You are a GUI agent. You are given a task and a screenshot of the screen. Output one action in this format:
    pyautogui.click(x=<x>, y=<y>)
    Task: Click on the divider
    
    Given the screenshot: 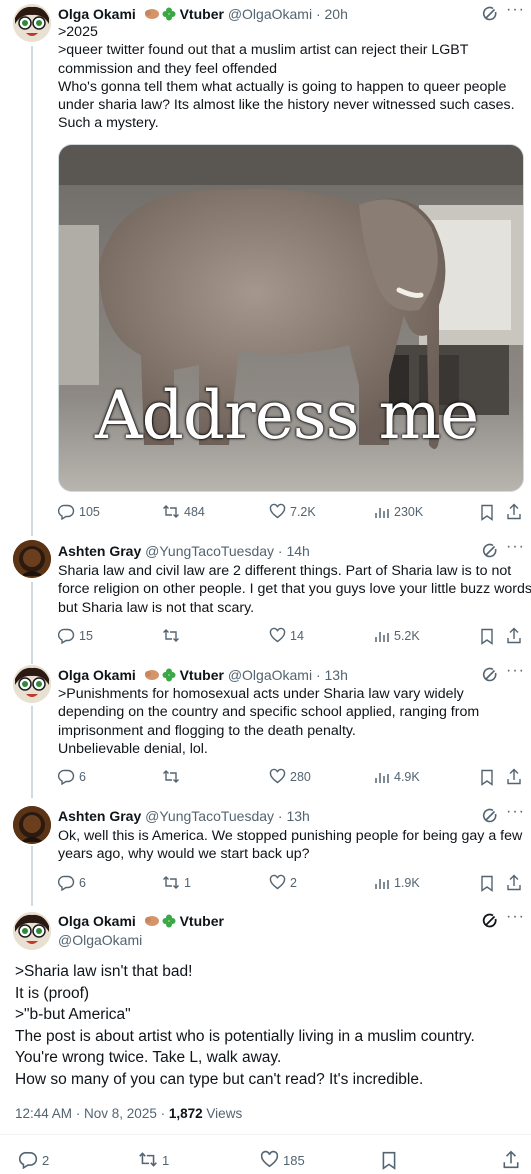 What is the action you would take?
    pyautogui.click(x=265, y=1134)
    